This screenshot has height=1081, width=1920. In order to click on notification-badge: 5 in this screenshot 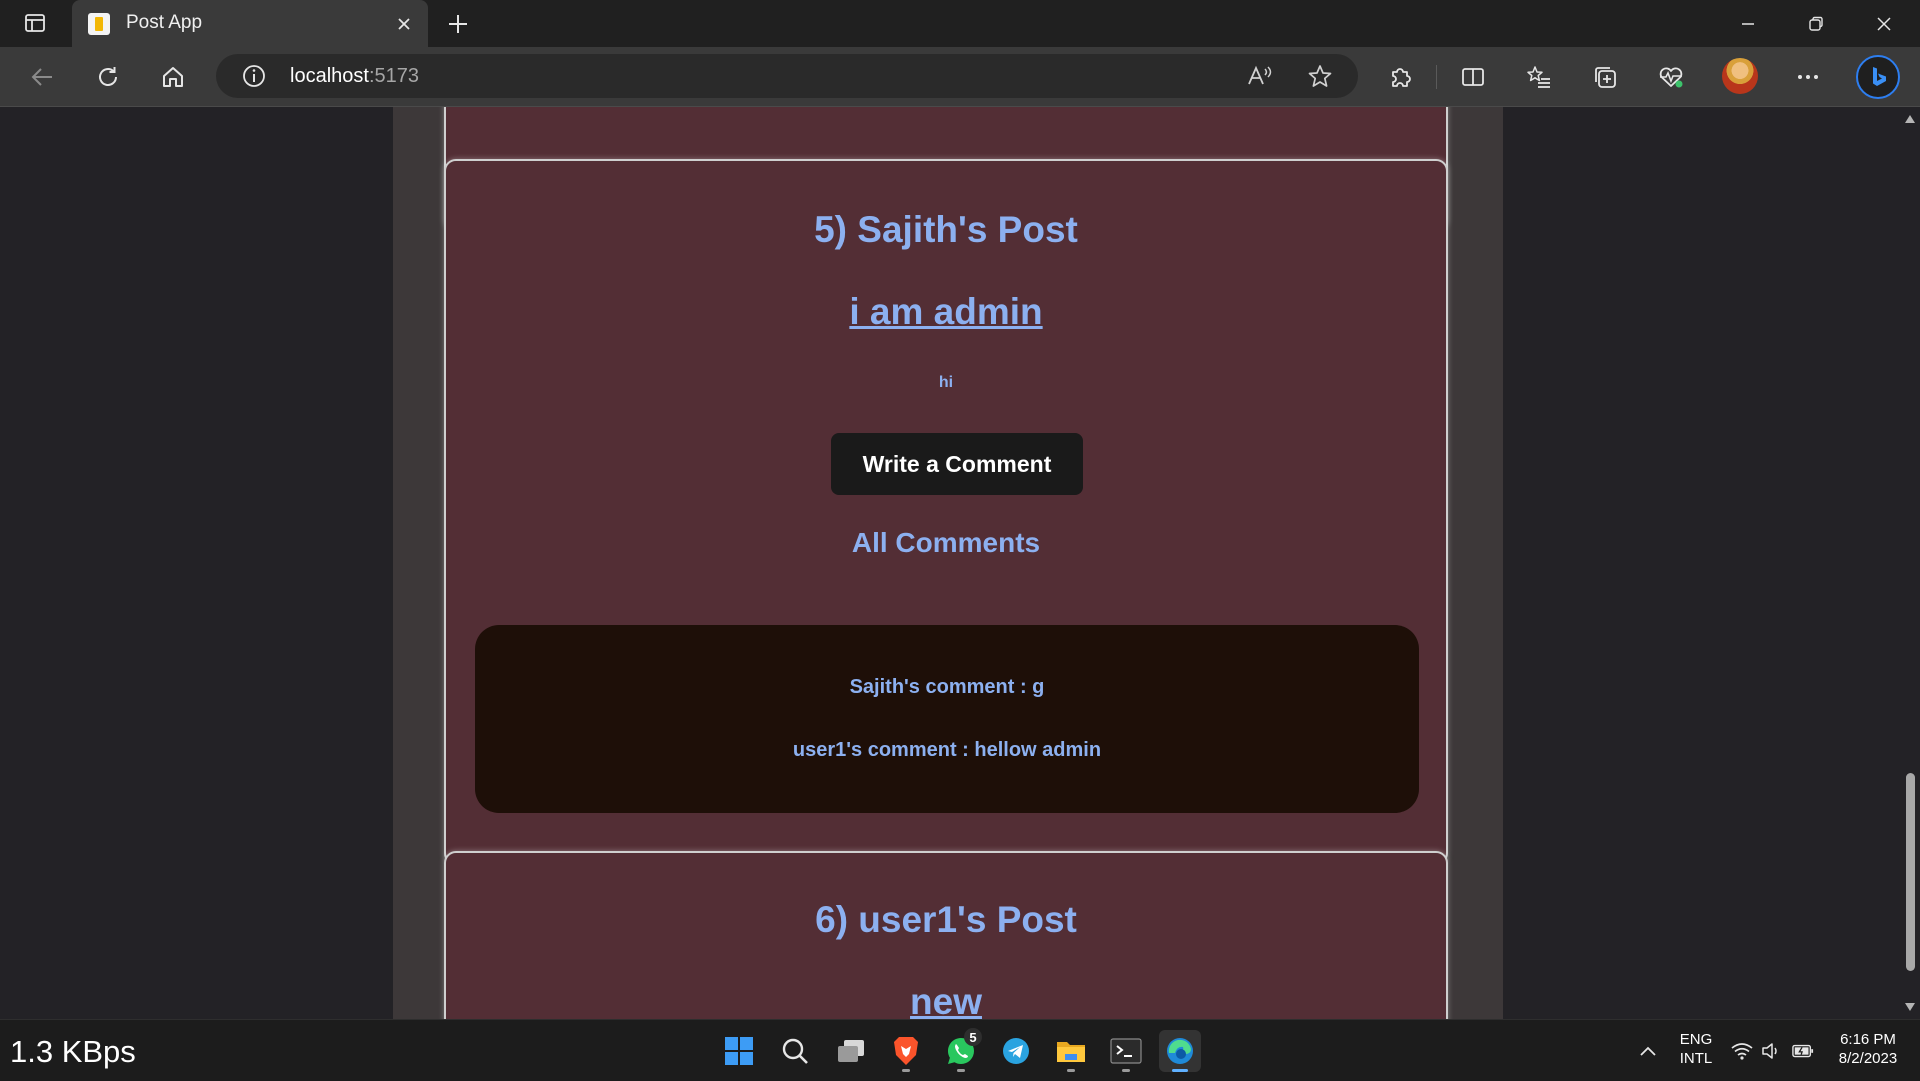, I will do `click(973, 1037)`.